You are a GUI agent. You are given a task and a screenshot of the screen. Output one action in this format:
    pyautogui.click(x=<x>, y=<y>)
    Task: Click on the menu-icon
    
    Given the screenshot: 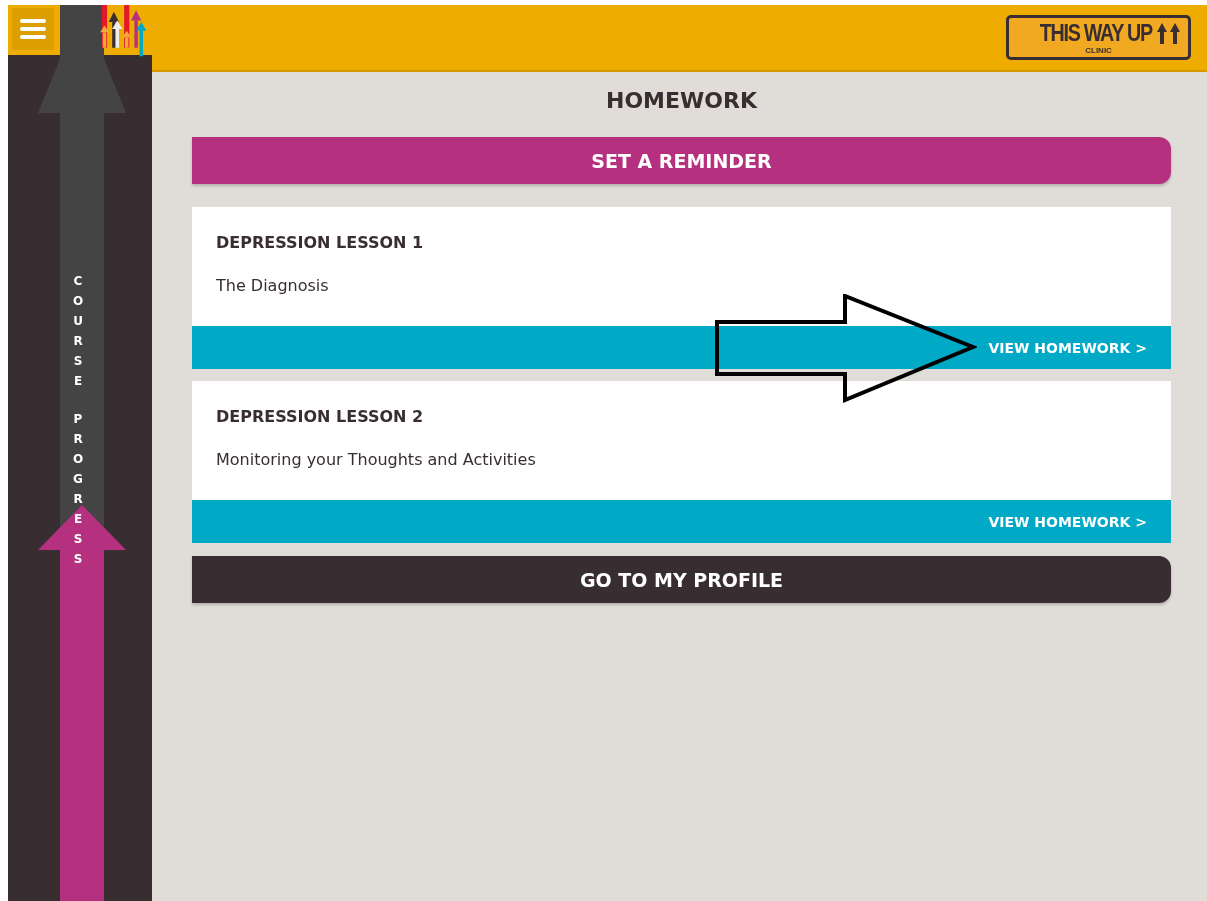 What is the action you would take?
    pyautogui.click(x=33, y=29)
    